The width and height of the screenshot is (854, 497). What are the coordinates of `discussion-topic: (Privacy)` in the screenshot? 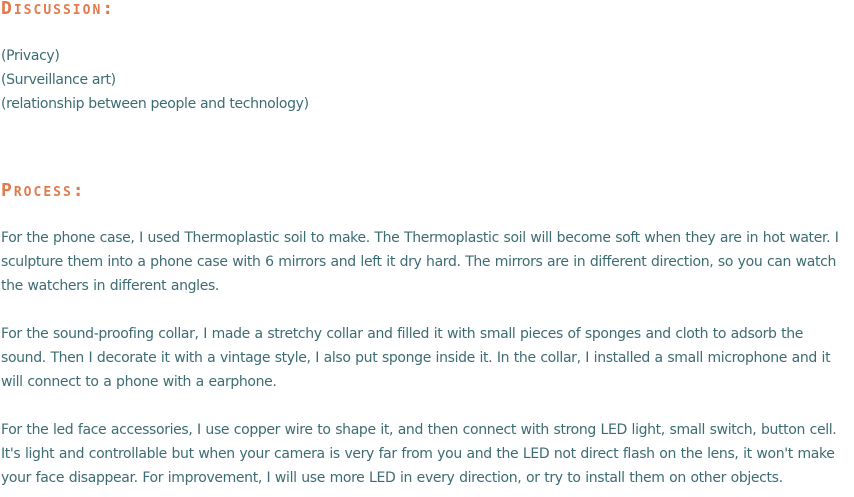 It's located at (30, 56).